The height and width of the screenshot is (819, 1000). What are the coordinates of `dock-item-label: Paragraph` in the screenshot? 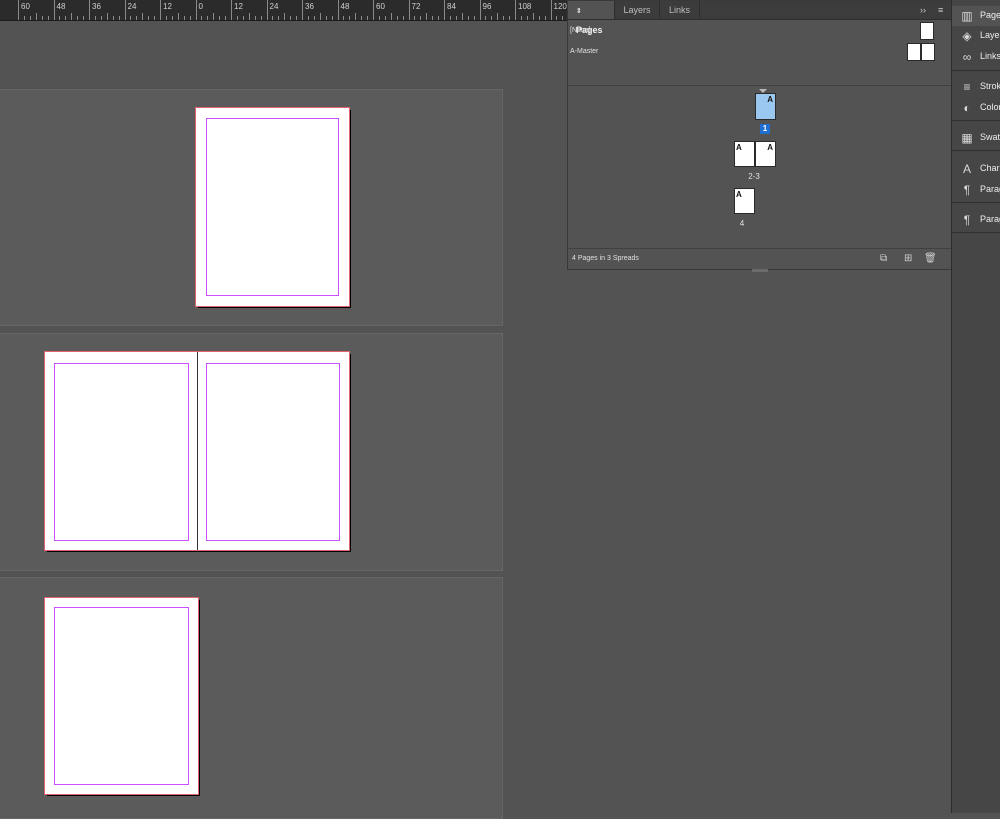 It's located at (990, 219).